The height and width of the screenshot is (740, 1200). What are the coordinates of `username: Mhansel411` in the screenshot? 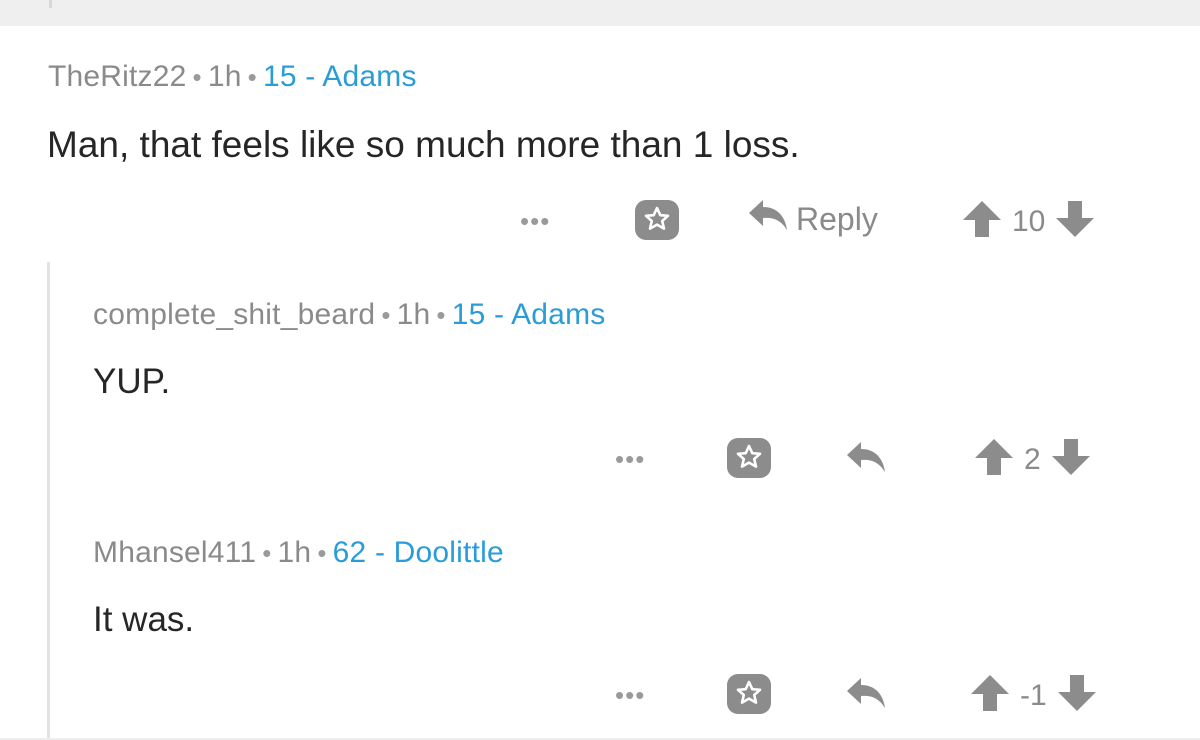 It's located at (174, 552).